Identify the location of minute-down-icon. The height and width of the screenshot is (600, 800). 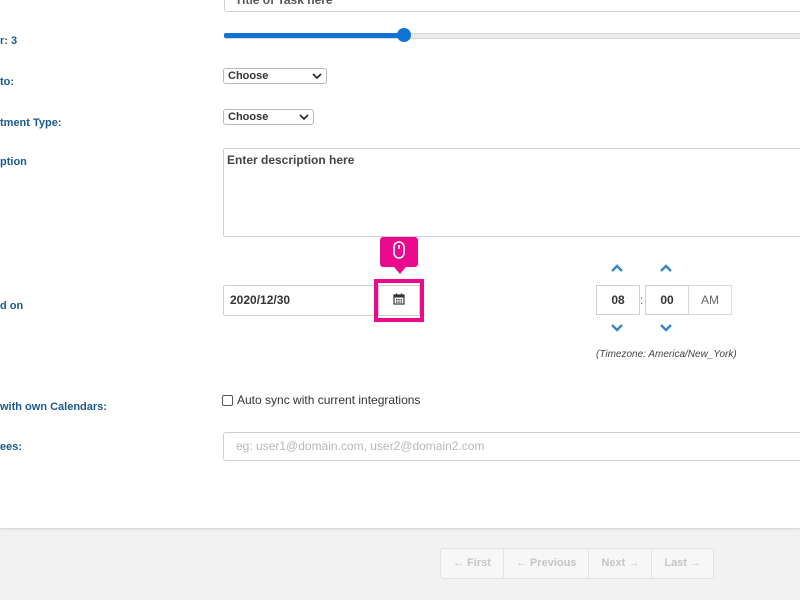
(666, 329).